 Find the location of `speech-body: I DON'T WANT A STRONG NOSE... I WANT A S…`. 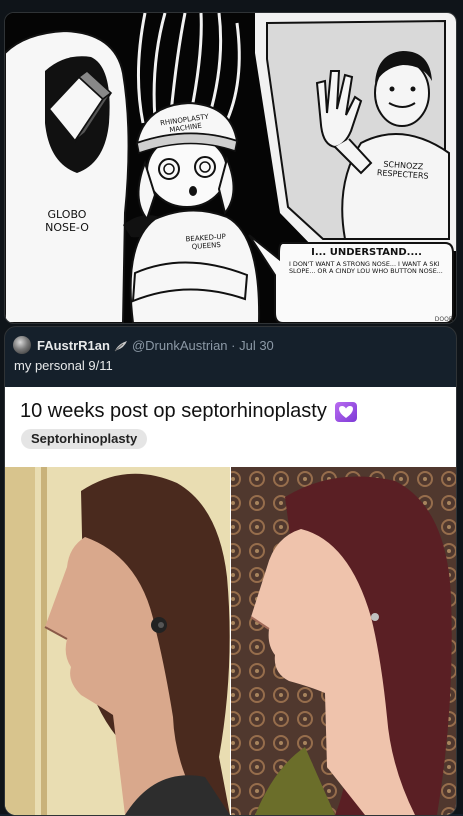

speech-body: I DON'T WANT A STRONG NOSE... I WANT A S… is located at coordinates (366, 267).